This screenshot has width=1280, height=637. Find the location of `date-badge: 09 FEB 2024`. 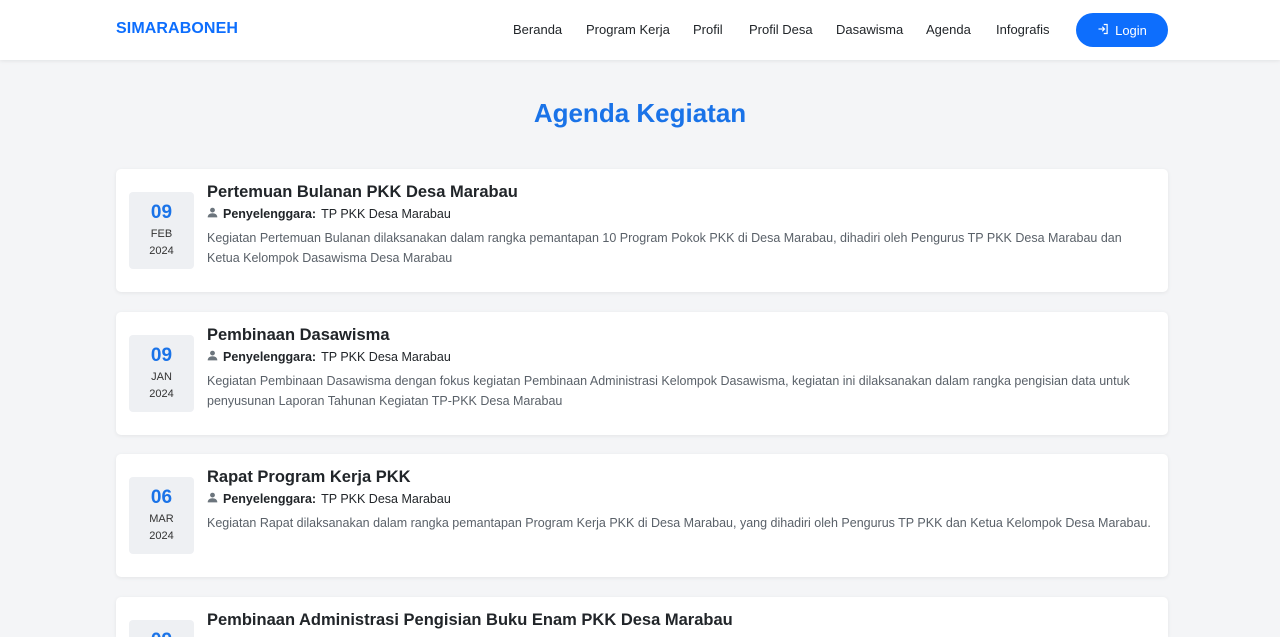

date-badge: 09 FEB 2024 is located at coordinates (161, 230).